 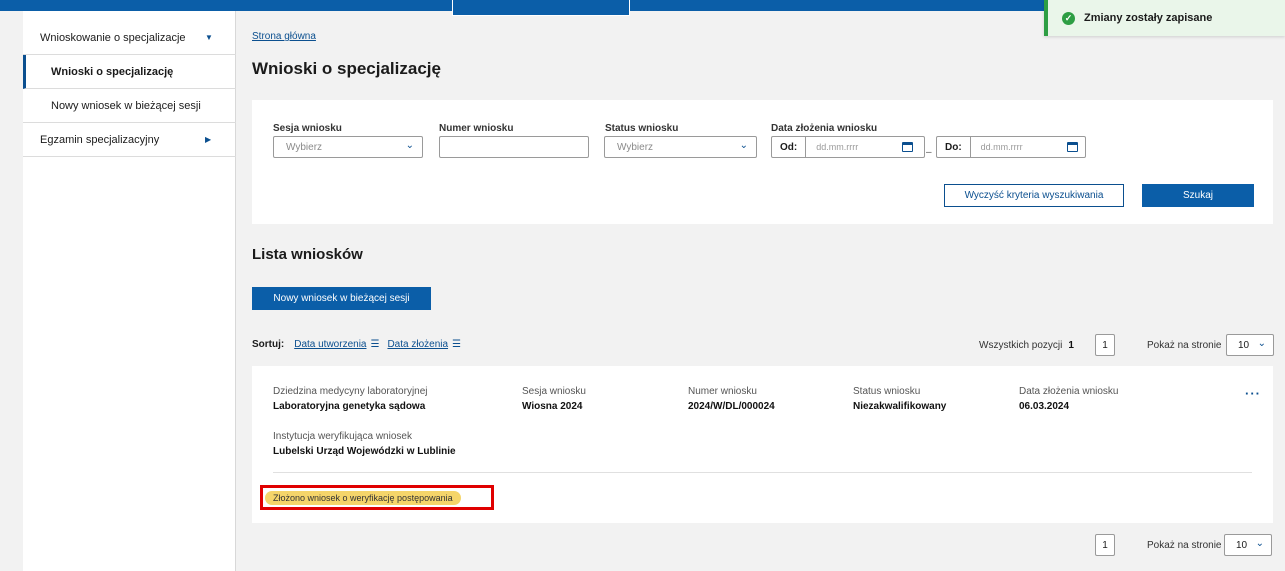 What do you see at coordinates (1044, 406) in the screenshot?
I see `date-value: 06.03.2024` at bounding box center [1044, 406].